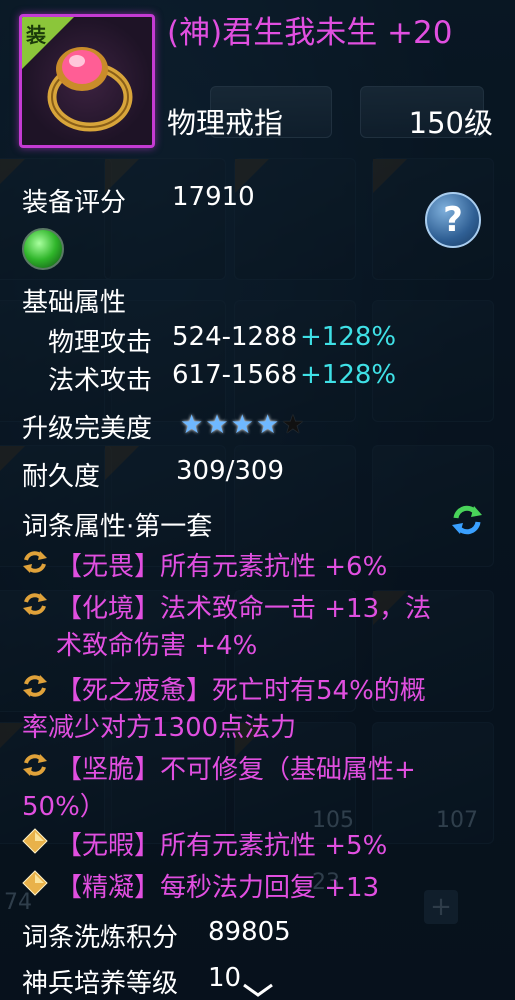 The width and height of the screenshot is (515, 1000). I want to click on help-button: ?, so click(453, 220).